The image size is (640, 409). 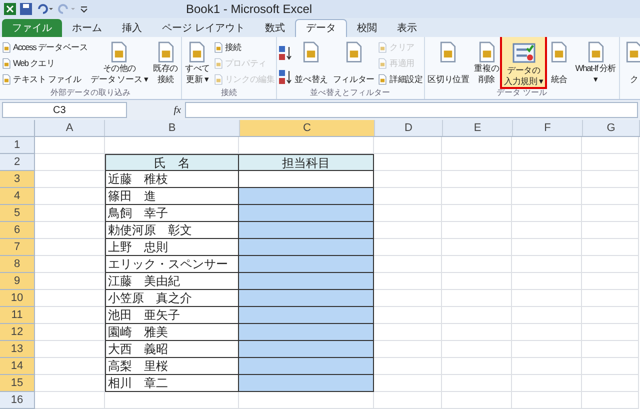 I want to click on ribbon-small-button: Web クエリ, so click(x=44, y=63).